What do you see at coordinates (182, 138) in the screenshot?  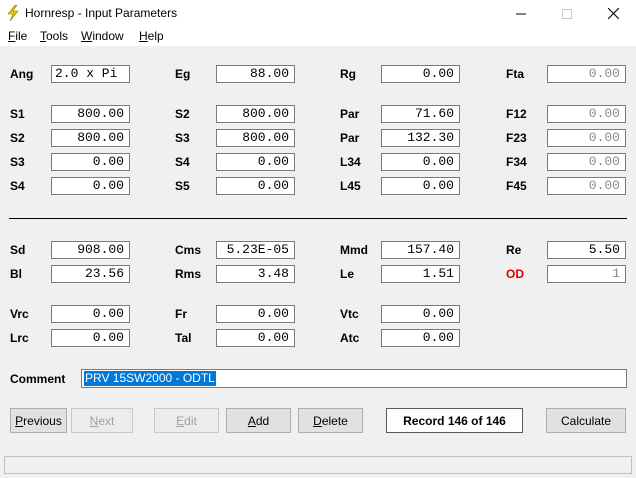 I see `s3-label: S3` at bounding box center [182, 138].